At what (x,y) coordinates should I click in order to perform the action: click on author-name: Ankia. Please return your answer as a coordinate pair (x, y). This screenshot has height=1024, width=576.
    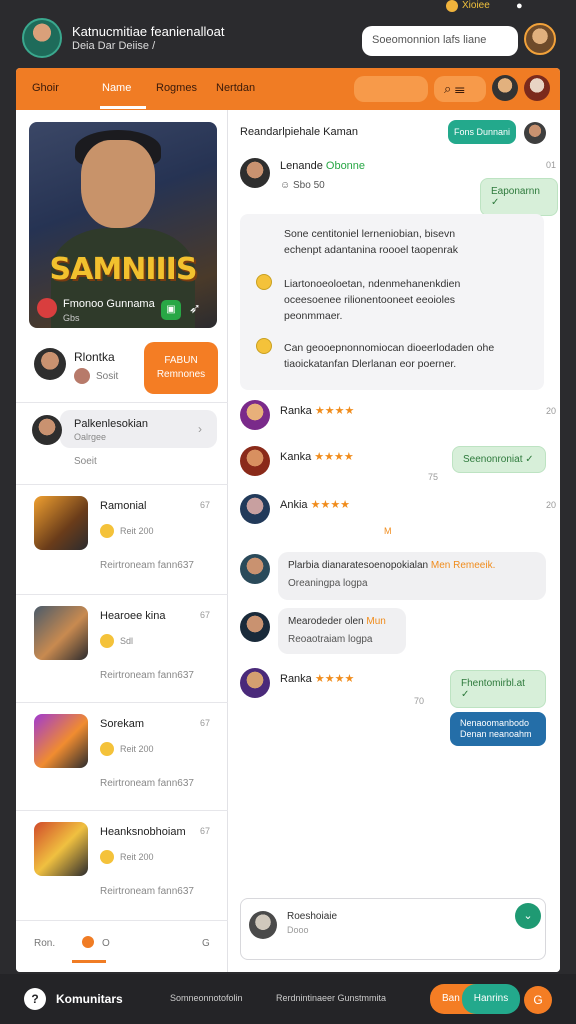
    Looking at the image, I should click on (294, 505).